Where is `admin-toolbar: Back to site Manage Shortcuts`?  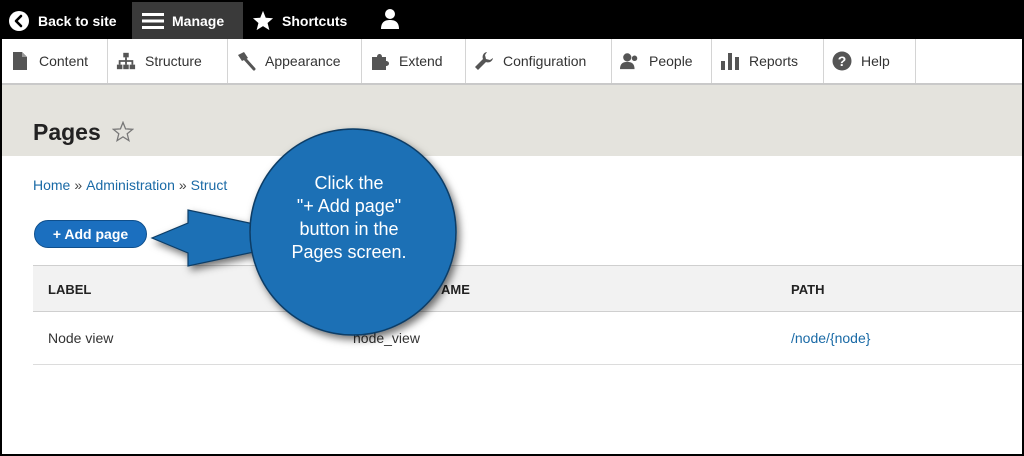 admin-toolbar: Back to site Manage Shortcuts is located at coordinates (512, 20).